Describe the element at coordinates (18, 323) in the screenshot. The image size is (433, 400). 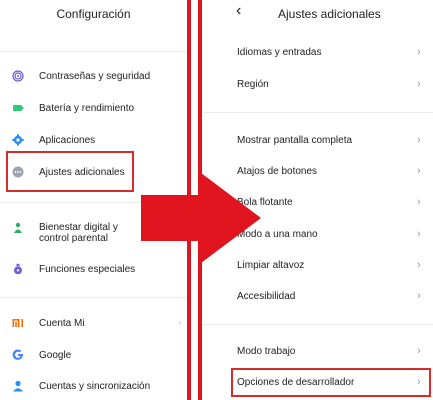
I see `mi-logo-icon` at that location.